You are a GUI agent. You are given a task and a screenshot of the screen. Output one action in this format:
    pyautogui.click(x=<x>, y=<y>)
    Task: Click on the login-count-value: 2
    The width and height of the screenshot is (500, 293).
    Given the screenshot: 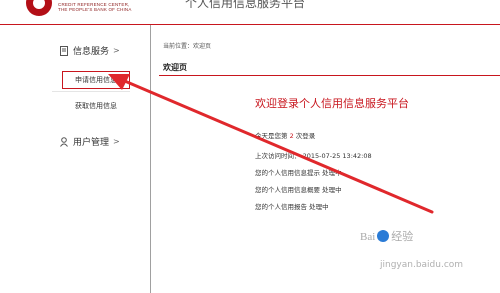 What is the action you would take?
    pyautogui.click(x=291, y=136)
    